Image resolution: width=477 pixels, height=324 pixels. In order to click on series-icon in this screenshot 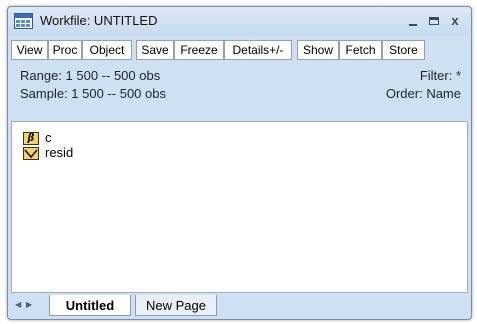, I will do `click(31, 153)`.